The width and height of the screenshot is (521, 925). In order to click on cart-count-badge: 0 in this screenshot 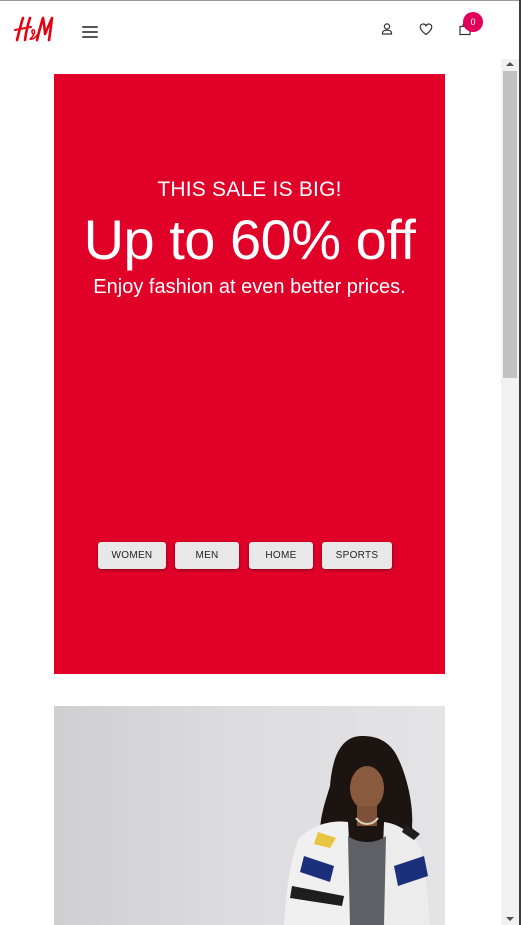, I will do `click(473, 22)`.